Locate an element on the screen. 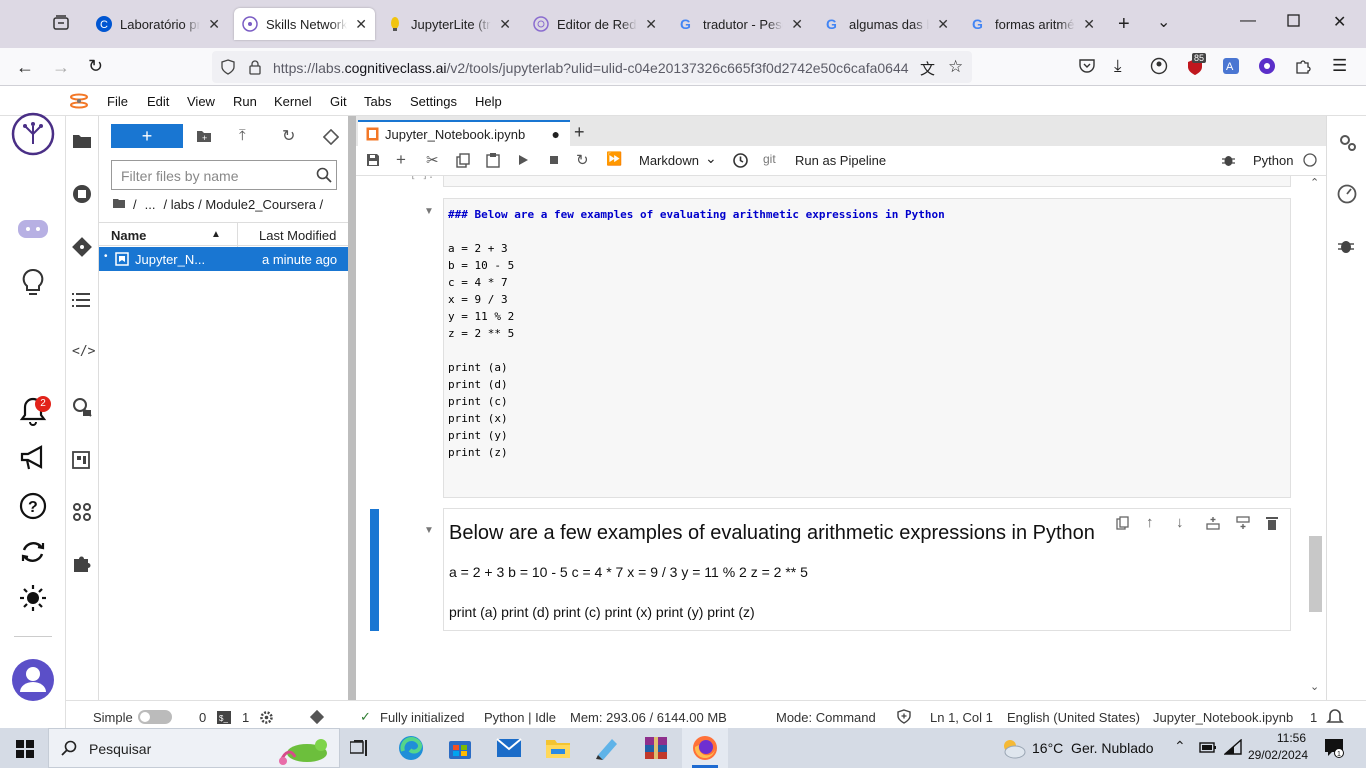  browser-tab-6: G algumas das bibl ✕ is located at coordinates (887, 24).